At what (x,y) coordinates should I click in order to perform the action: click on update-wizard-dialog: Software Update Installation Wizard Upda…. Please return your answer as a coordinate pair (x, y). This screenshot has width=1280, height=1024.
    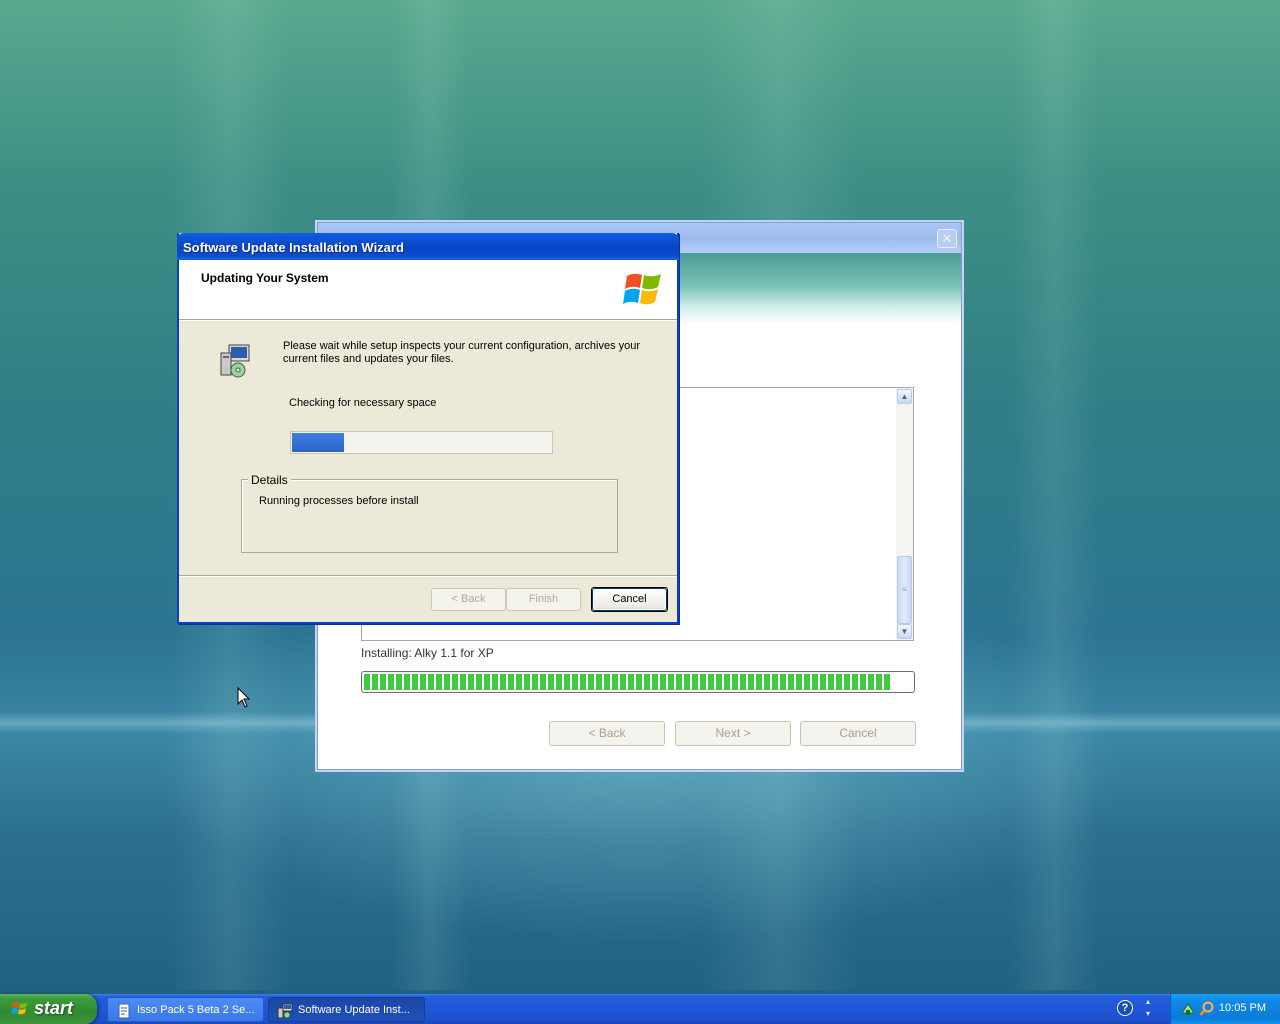
    Looking at the image, I should click on (428, 428).